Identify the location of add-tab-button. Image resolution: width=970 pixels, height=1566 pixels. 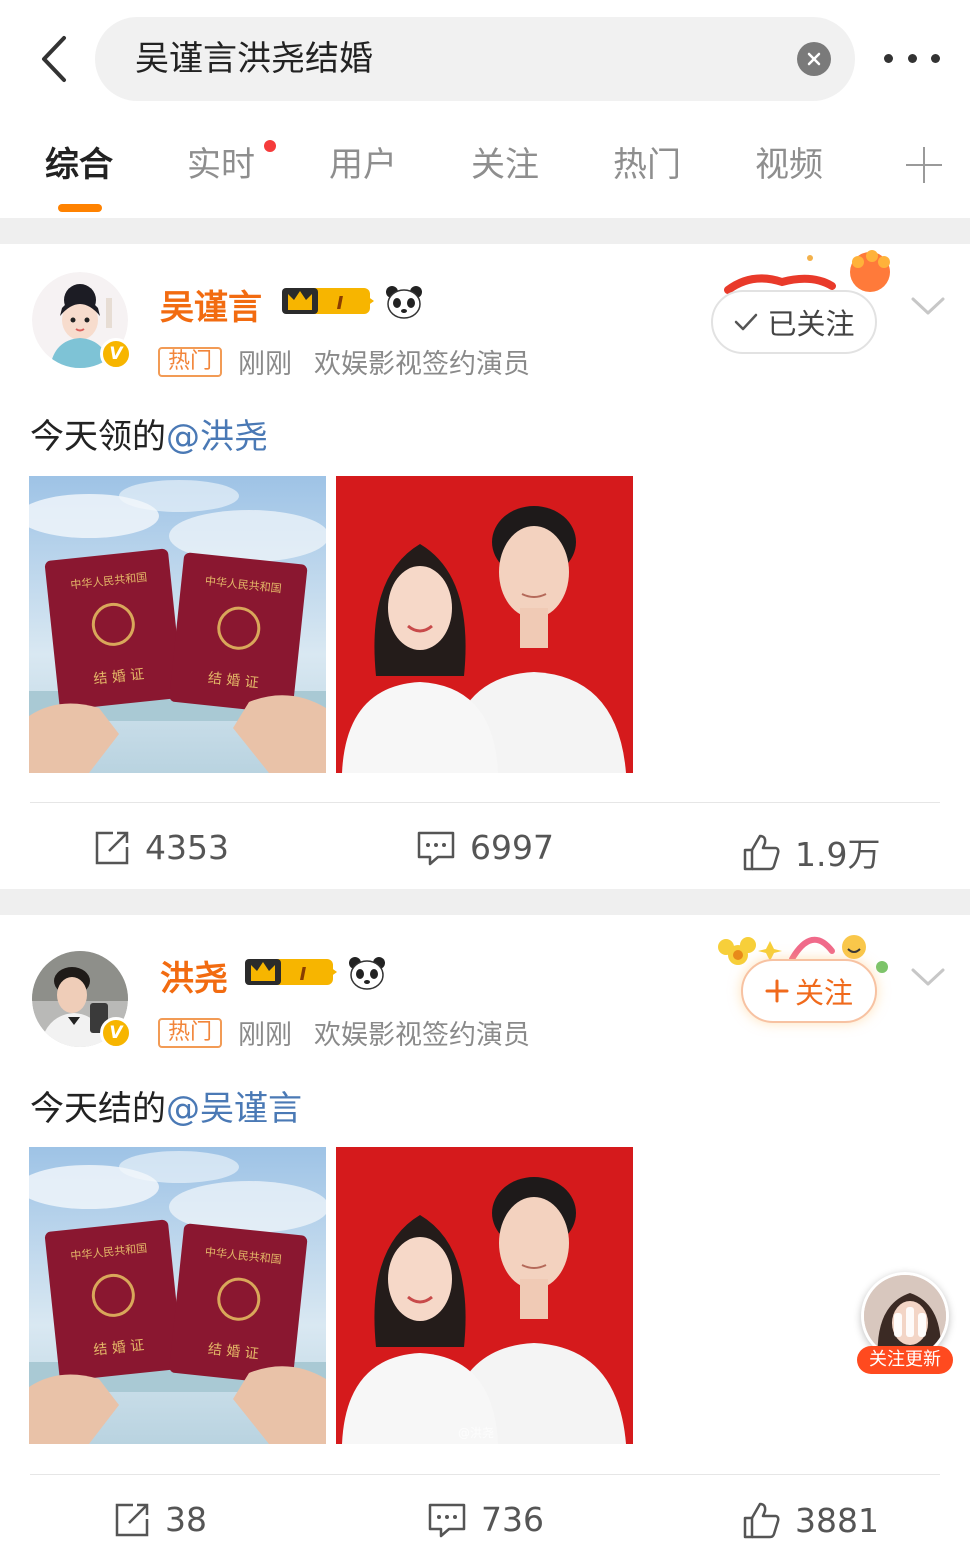
(924, 165).